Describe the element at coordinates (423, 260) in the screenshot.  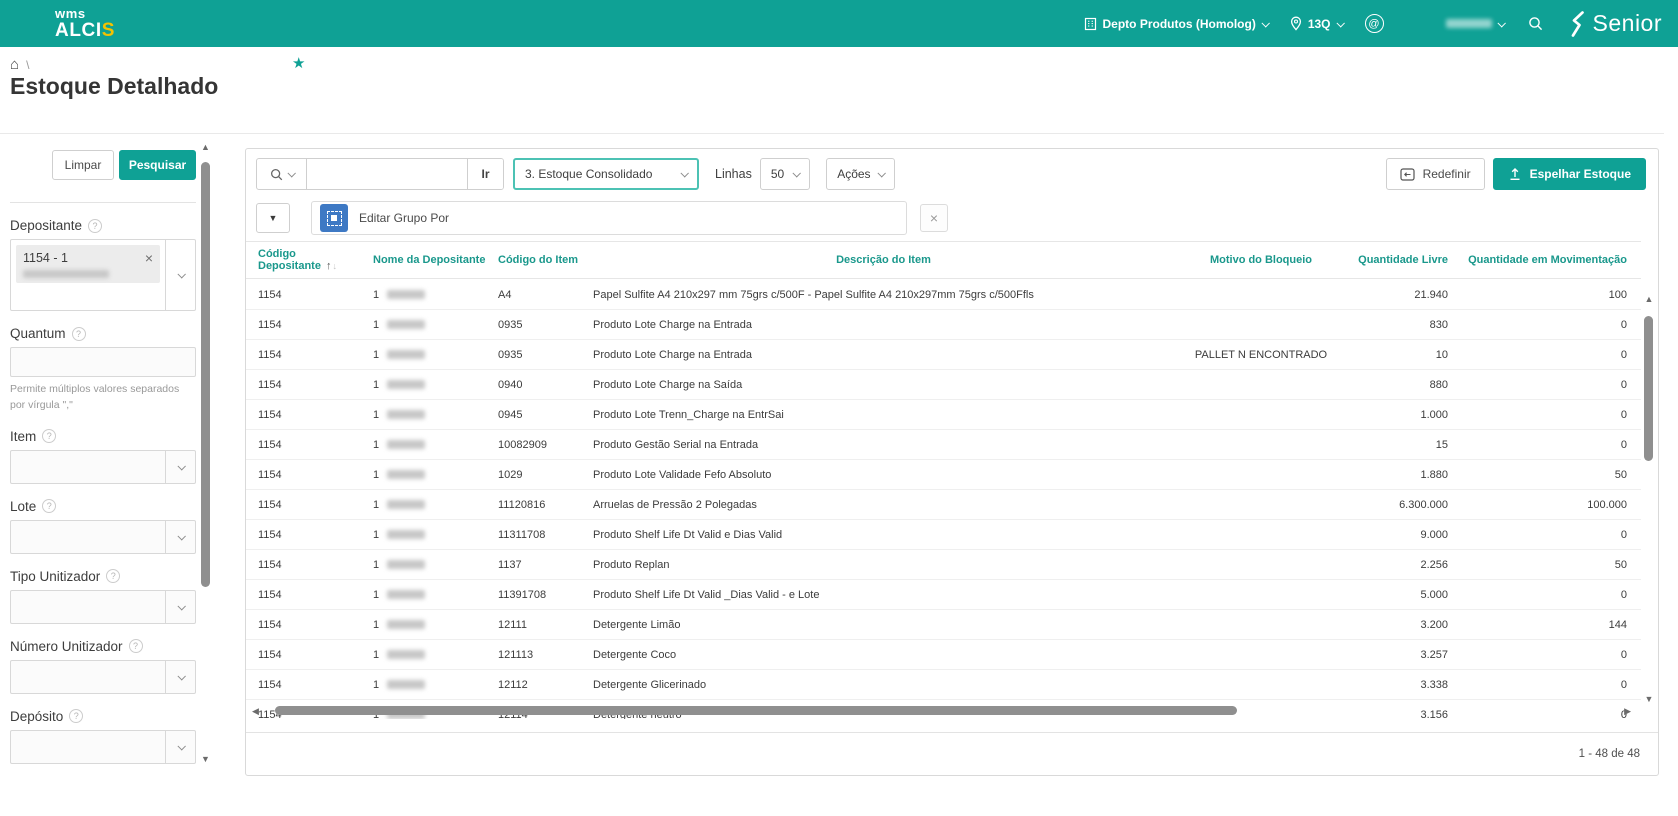
I see `column-header-nome-depositante: Nome da Depositante` at that location.